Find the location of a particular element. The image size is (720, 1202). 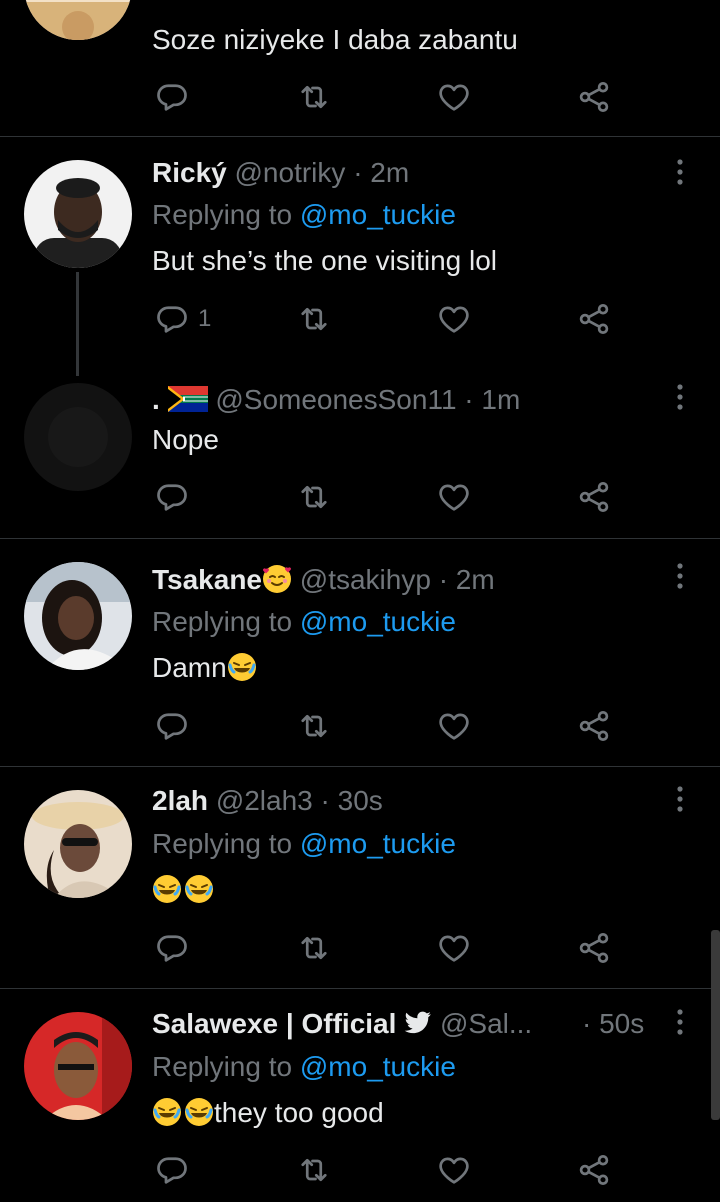

tweet-text: they too good is located at coordinates (268, 1113).